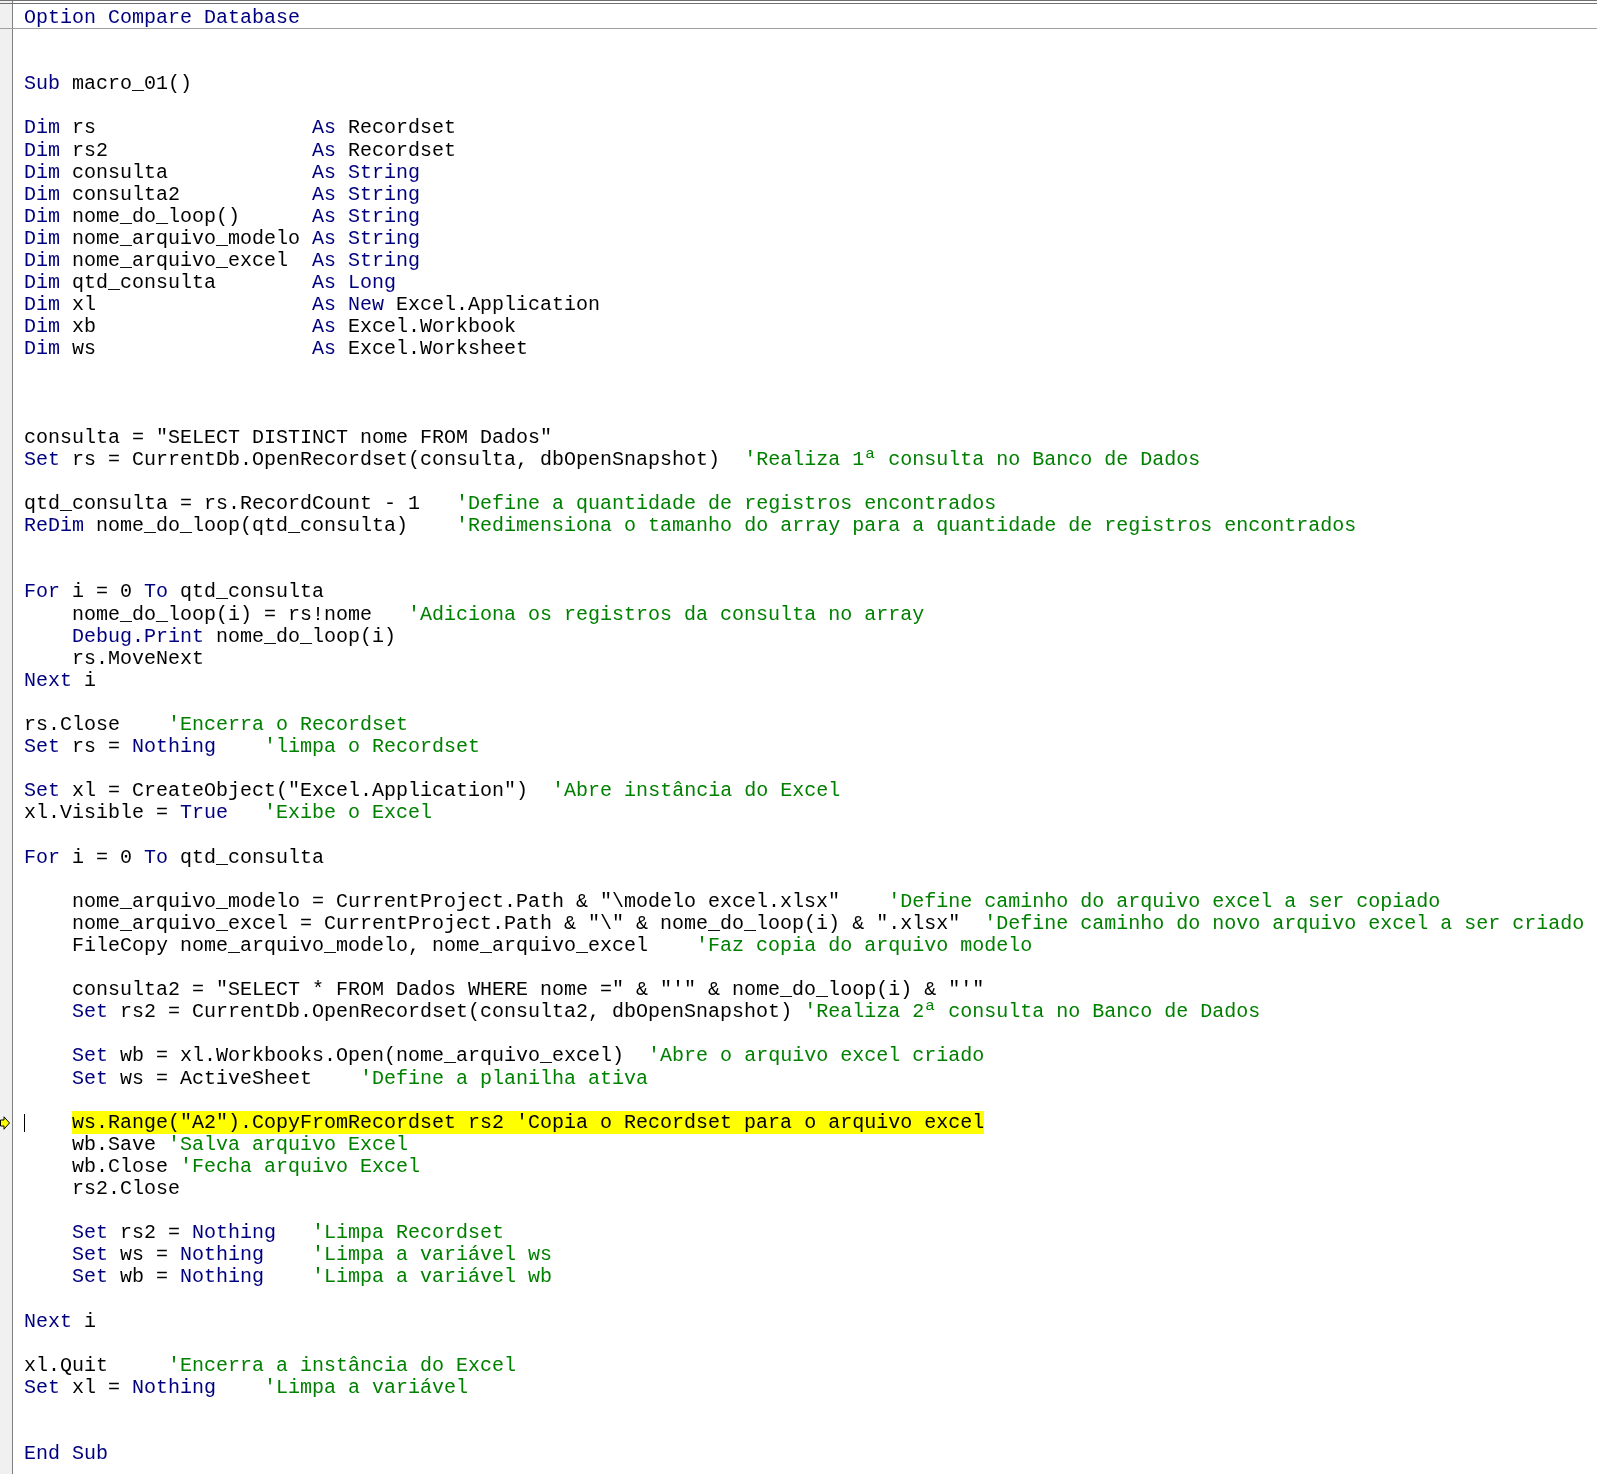  I want to click on code-line: Dim xb As Excel.Workbook, so click(270, 327).